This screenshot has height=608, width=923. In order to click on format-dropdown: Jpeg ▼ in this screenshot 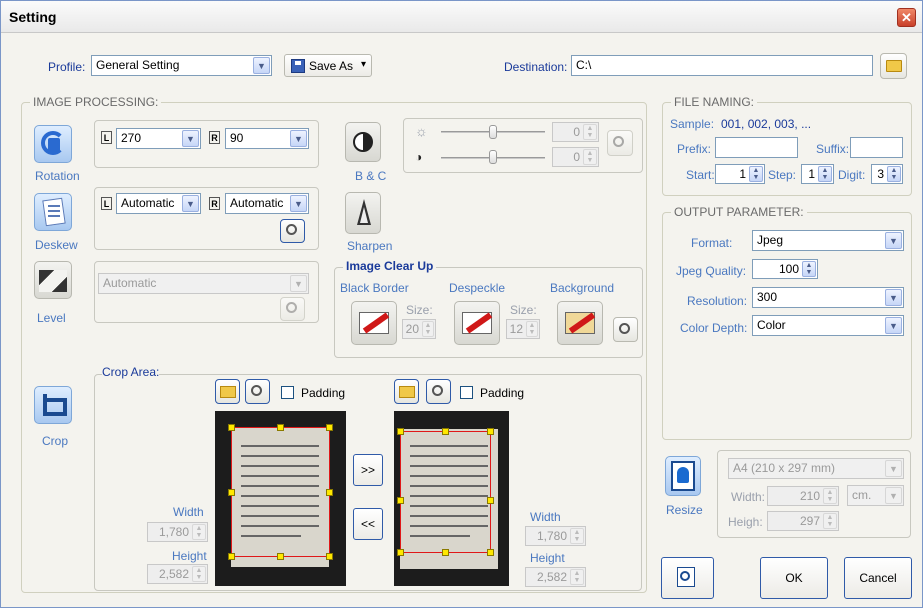, I will do `click(828, 240)`.